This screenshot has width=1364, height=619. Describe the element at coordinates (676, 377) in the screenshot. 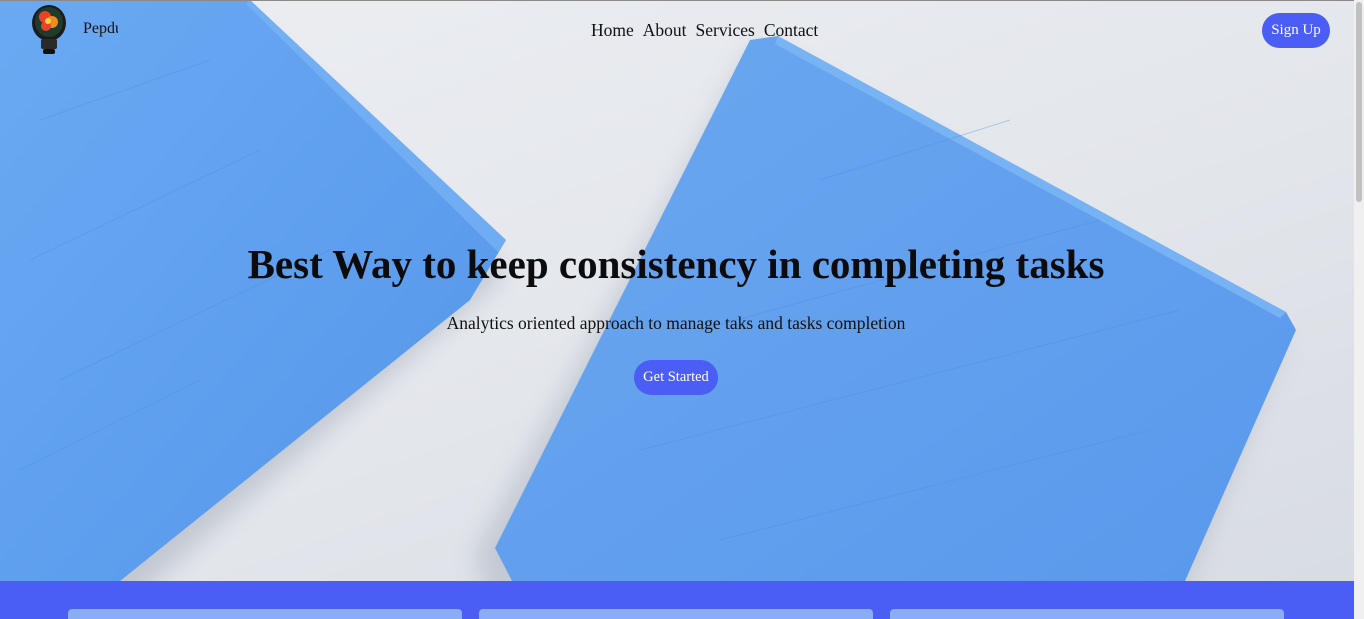

I see `get-started-button: Get Started` at that location.